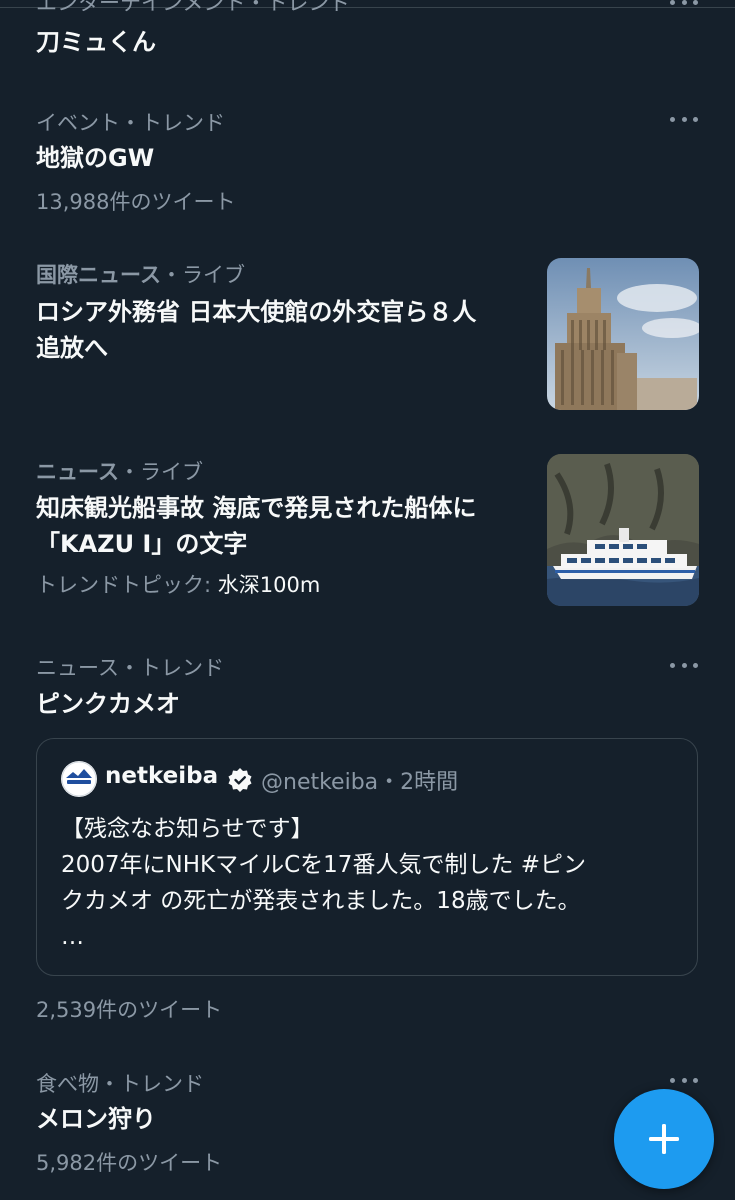 The image size is (735, 1200). I want to click on trend-title: ロシア外務省 日本大使館の外交官ら８人 追放へ, so click(256, 330).